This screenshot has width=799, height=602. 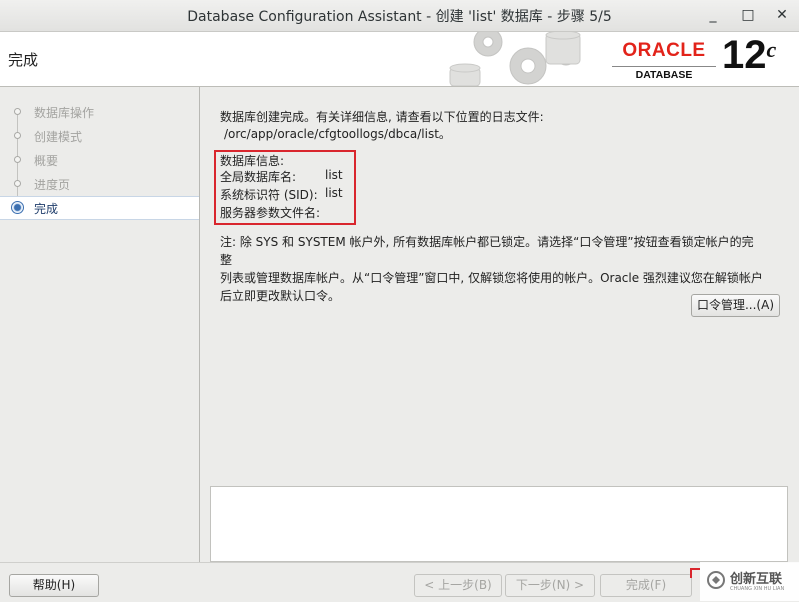 What do you see at coordinates (280, 296) in the screenshot?
I see `note-line: 后立即更改默认口令。` at bounding box center [280, 296].